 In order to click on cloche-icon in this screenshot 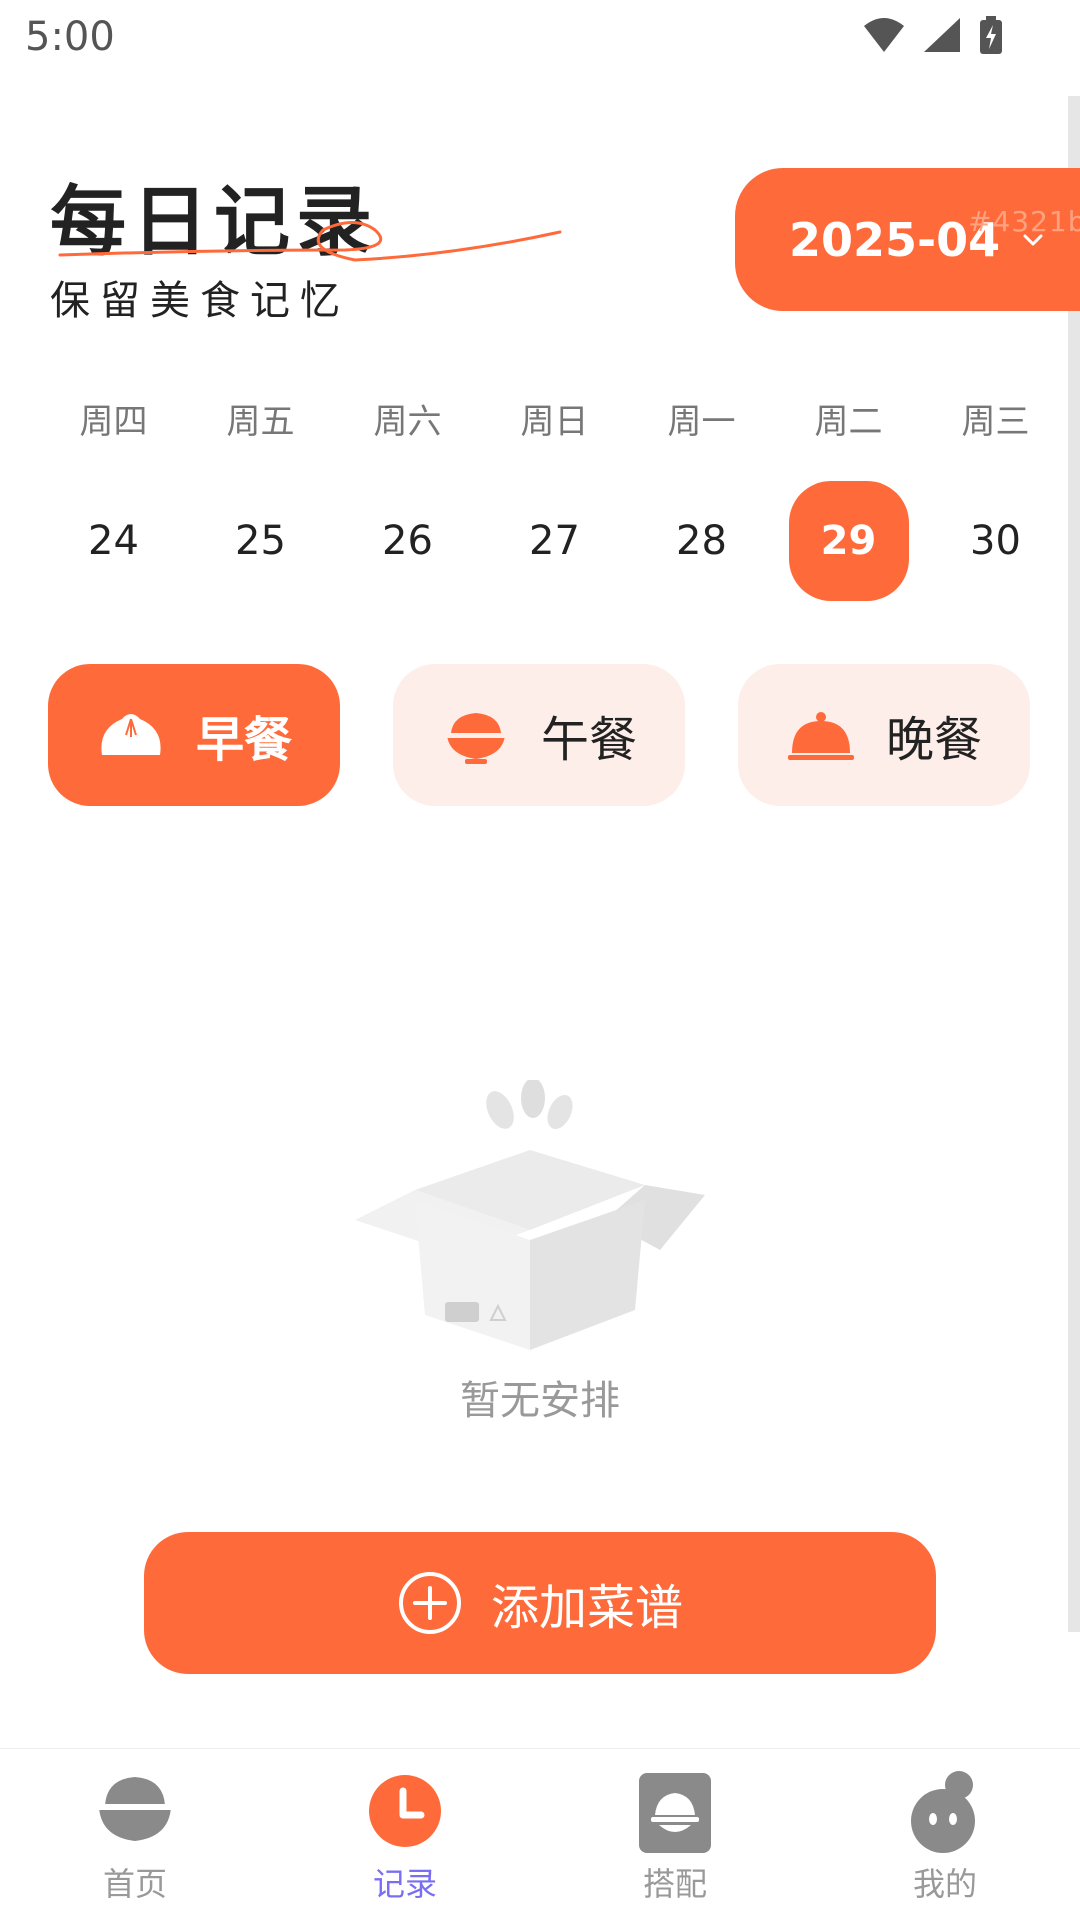, I will do `click(820, 736)`.